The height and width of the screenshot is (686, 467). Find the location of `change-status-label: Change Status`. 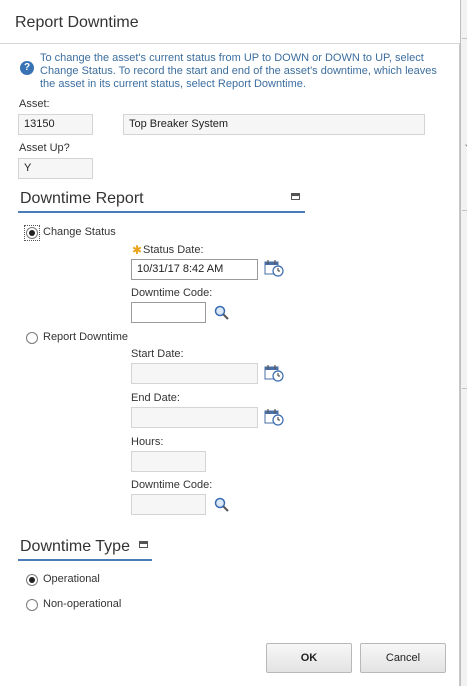

change-status-label: Change Status is located at coordinates (79, 232).